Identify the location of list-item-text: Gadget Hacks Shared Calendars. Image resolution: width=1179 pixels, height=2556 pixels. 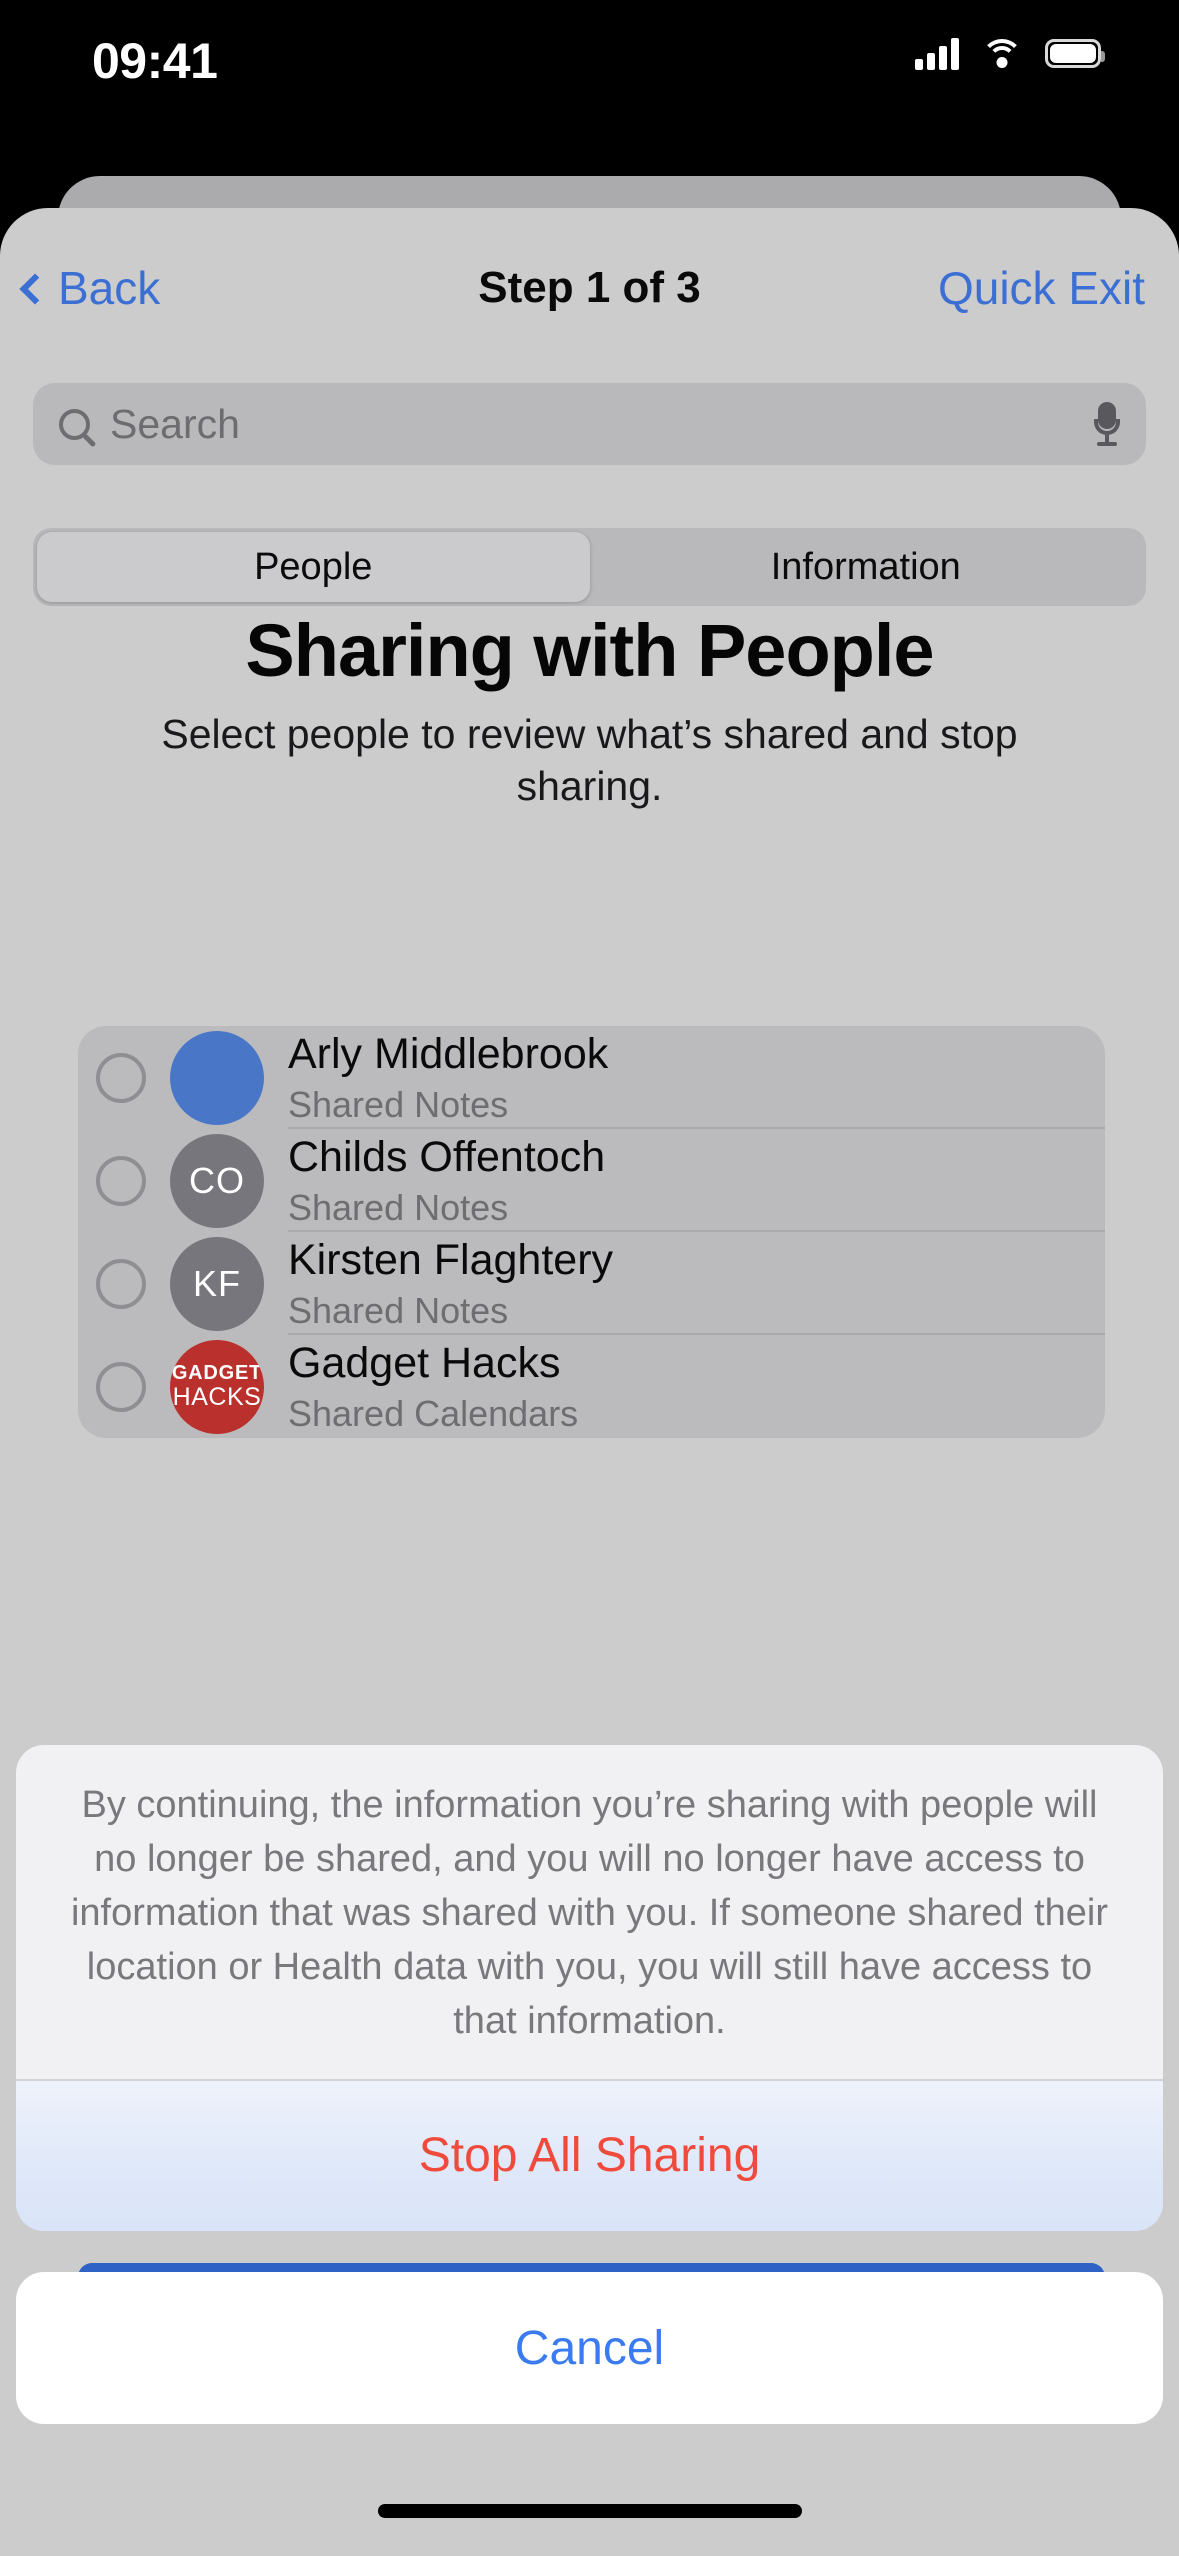
(696, 1386).